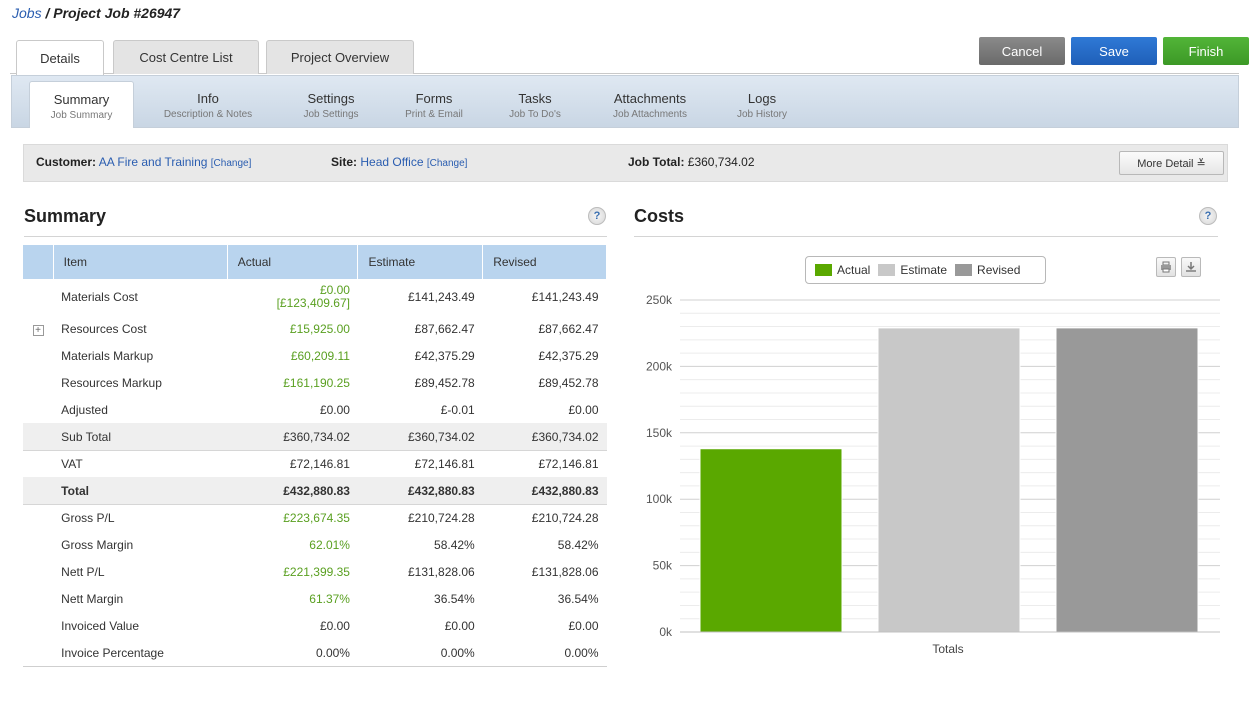 The width and height of the screenshot is (1249, 722). I want to click on table-row: VAT £72,146.81 £72,146.81 £72,146.81, so click(315, 463).